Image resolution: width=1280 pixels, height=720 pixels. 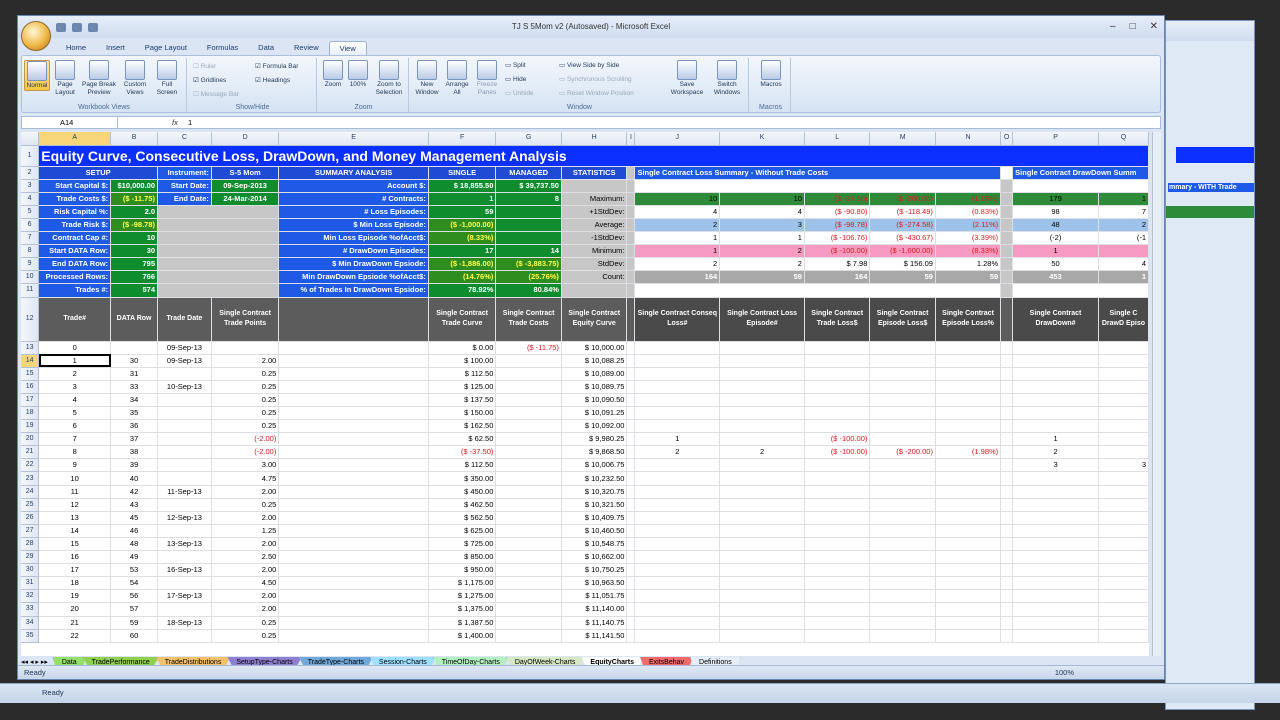 What do you see at coordinates (594, 319) in the screenshot?
I see `table-header: Single Contract Equity Curve` at bounding box center [594, 319].